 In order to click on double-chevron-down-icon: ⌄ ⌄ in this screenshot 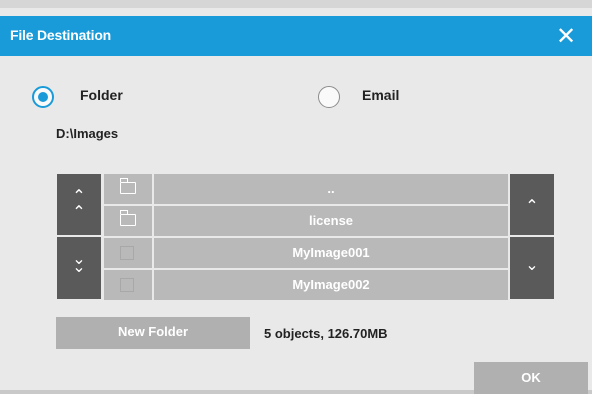, I will do `click(79, 262)`.